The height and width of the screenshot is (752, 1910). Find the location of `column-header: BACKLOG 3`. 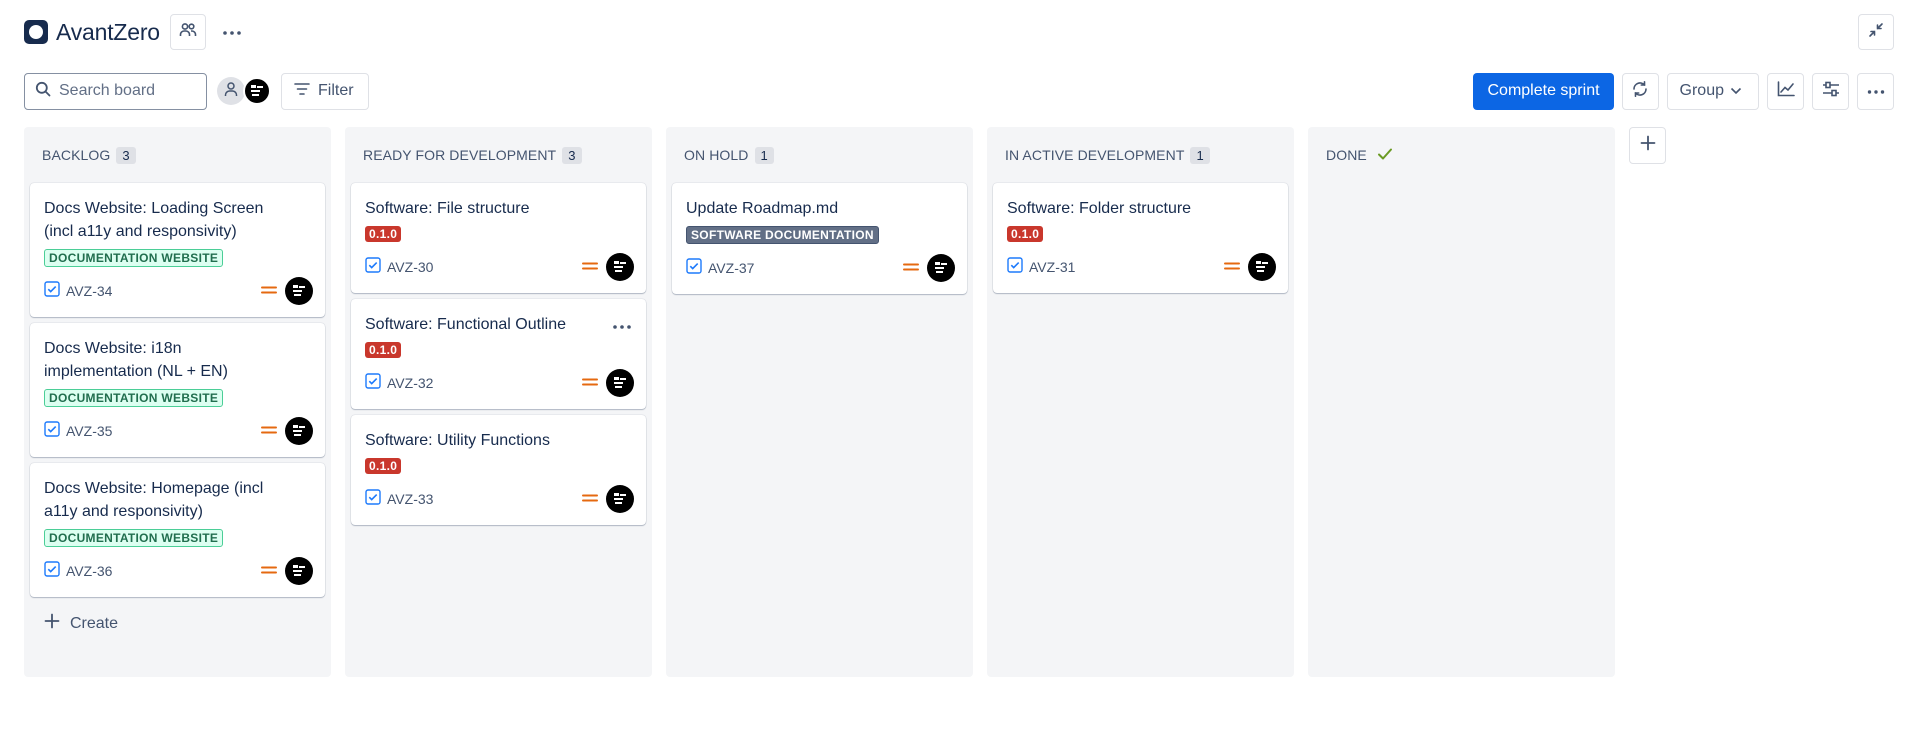

column-header: BACKLOG 3 is located at coordinates (177, 155).